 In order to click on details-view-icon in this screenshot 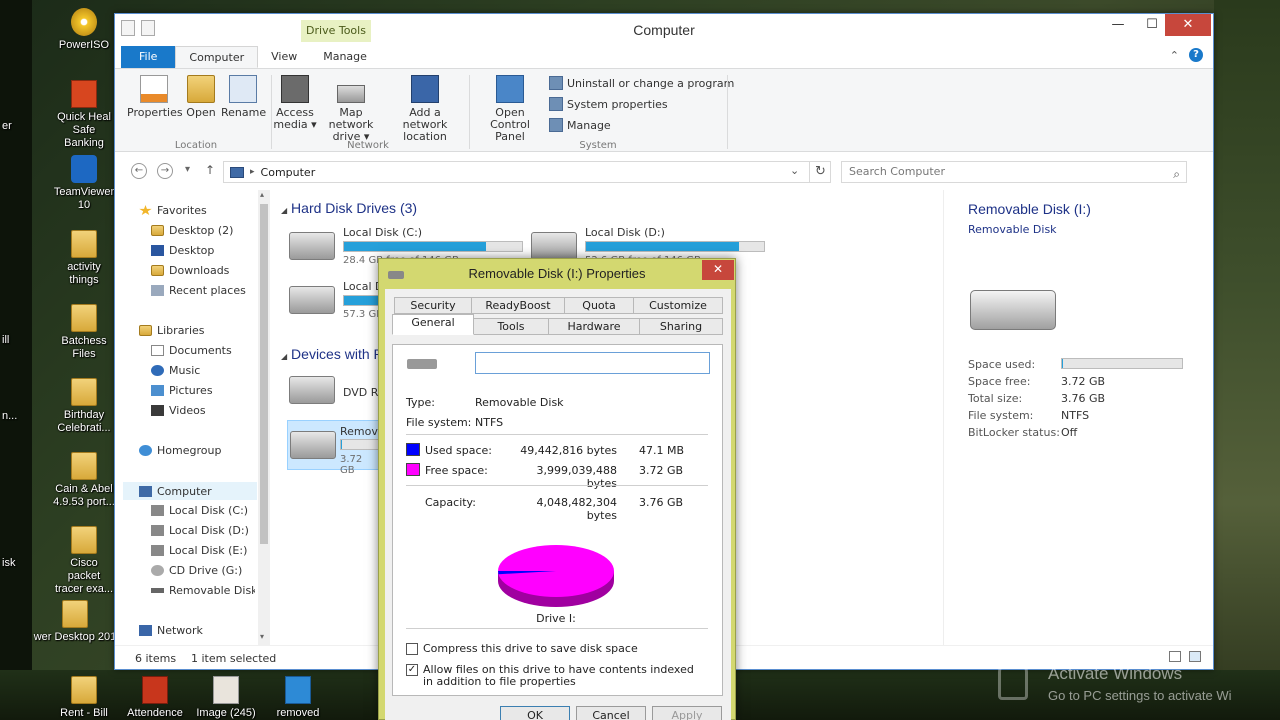, I will do `click(1175, 656)`.